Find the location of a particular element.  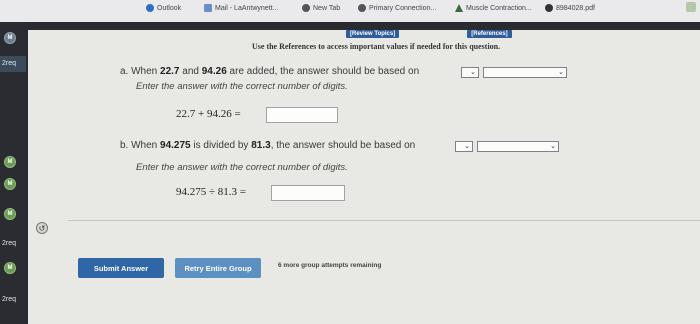

basis-detail-select-a: ⌄ is located at coordinates (525, 72).